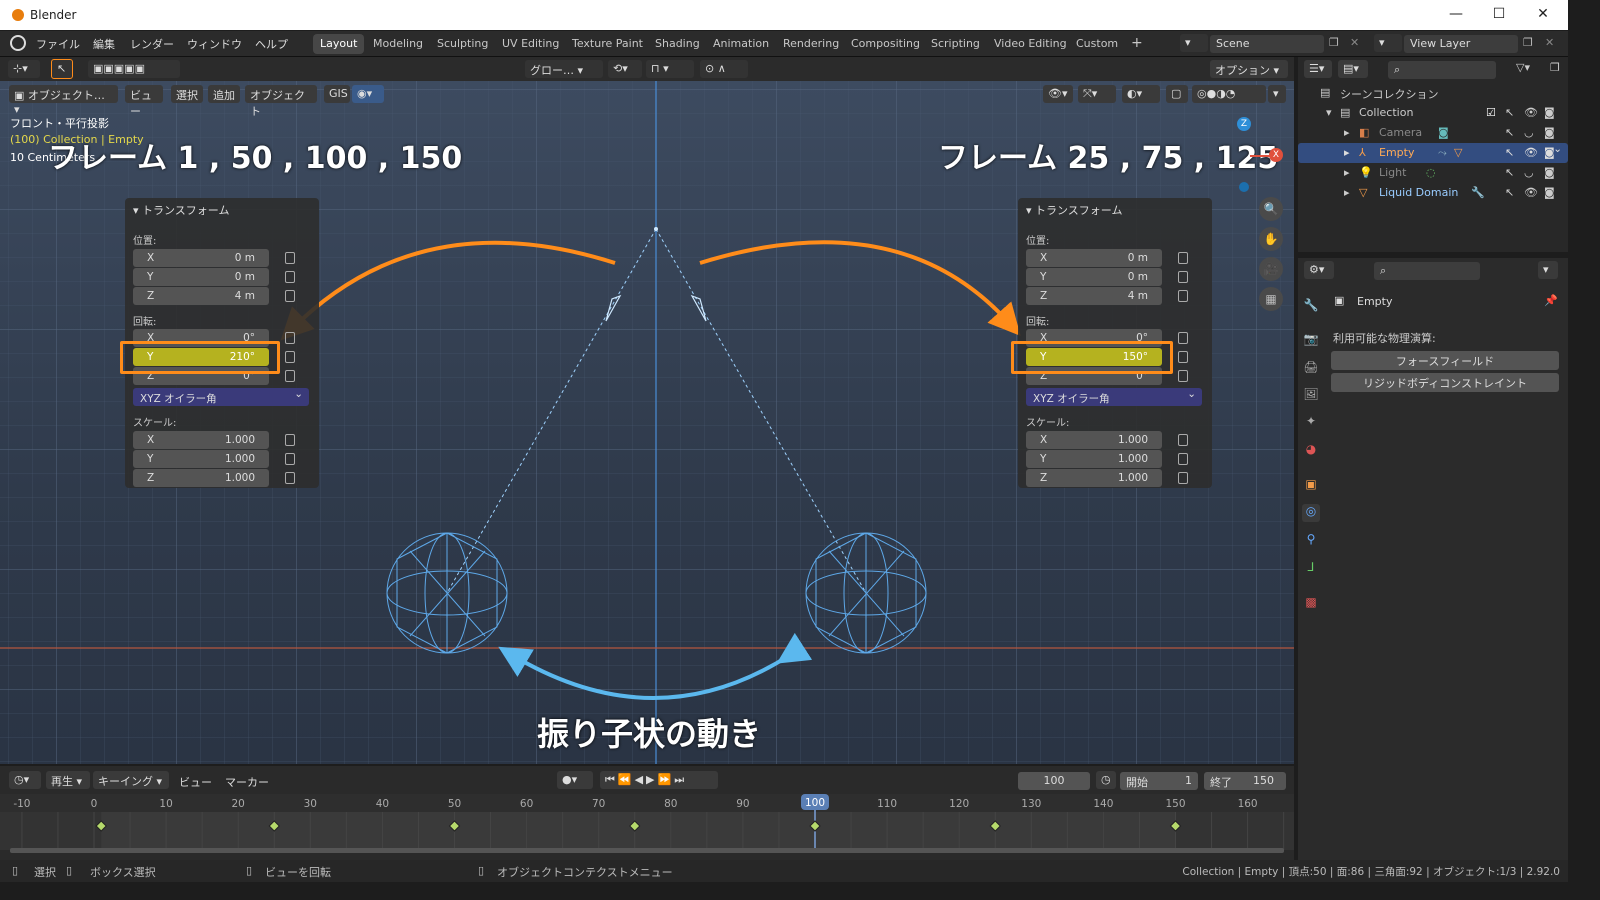  Describe the element at coordinates (62, 69) in the screenshot. I see `select-tool-icon: ↖` at that location.